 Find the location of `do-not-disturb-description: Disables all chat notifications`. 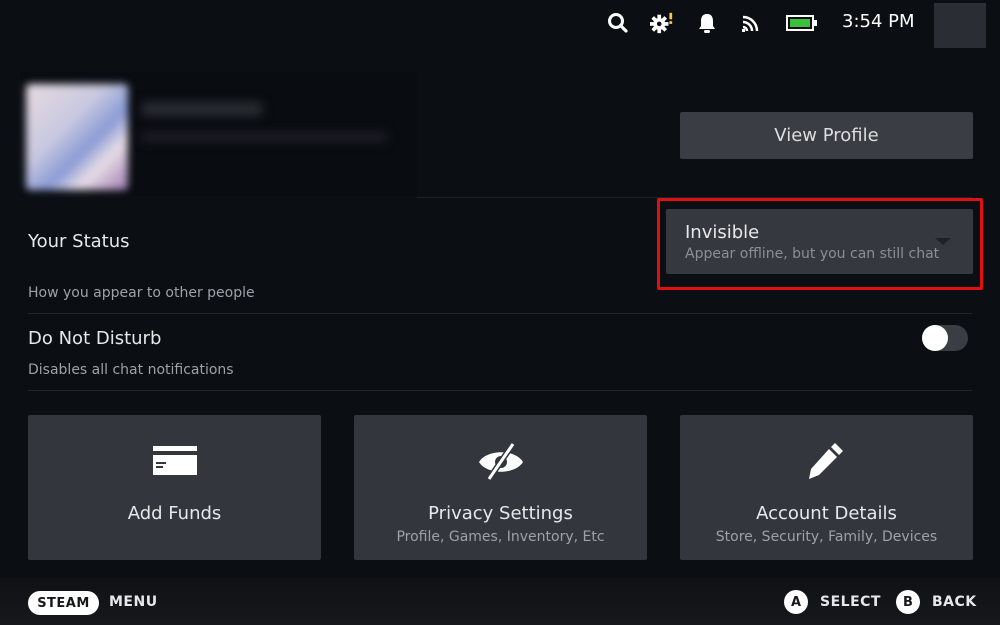

do-not-disturb-description: Disables all chat notifications is located at coordinates (131, 370).